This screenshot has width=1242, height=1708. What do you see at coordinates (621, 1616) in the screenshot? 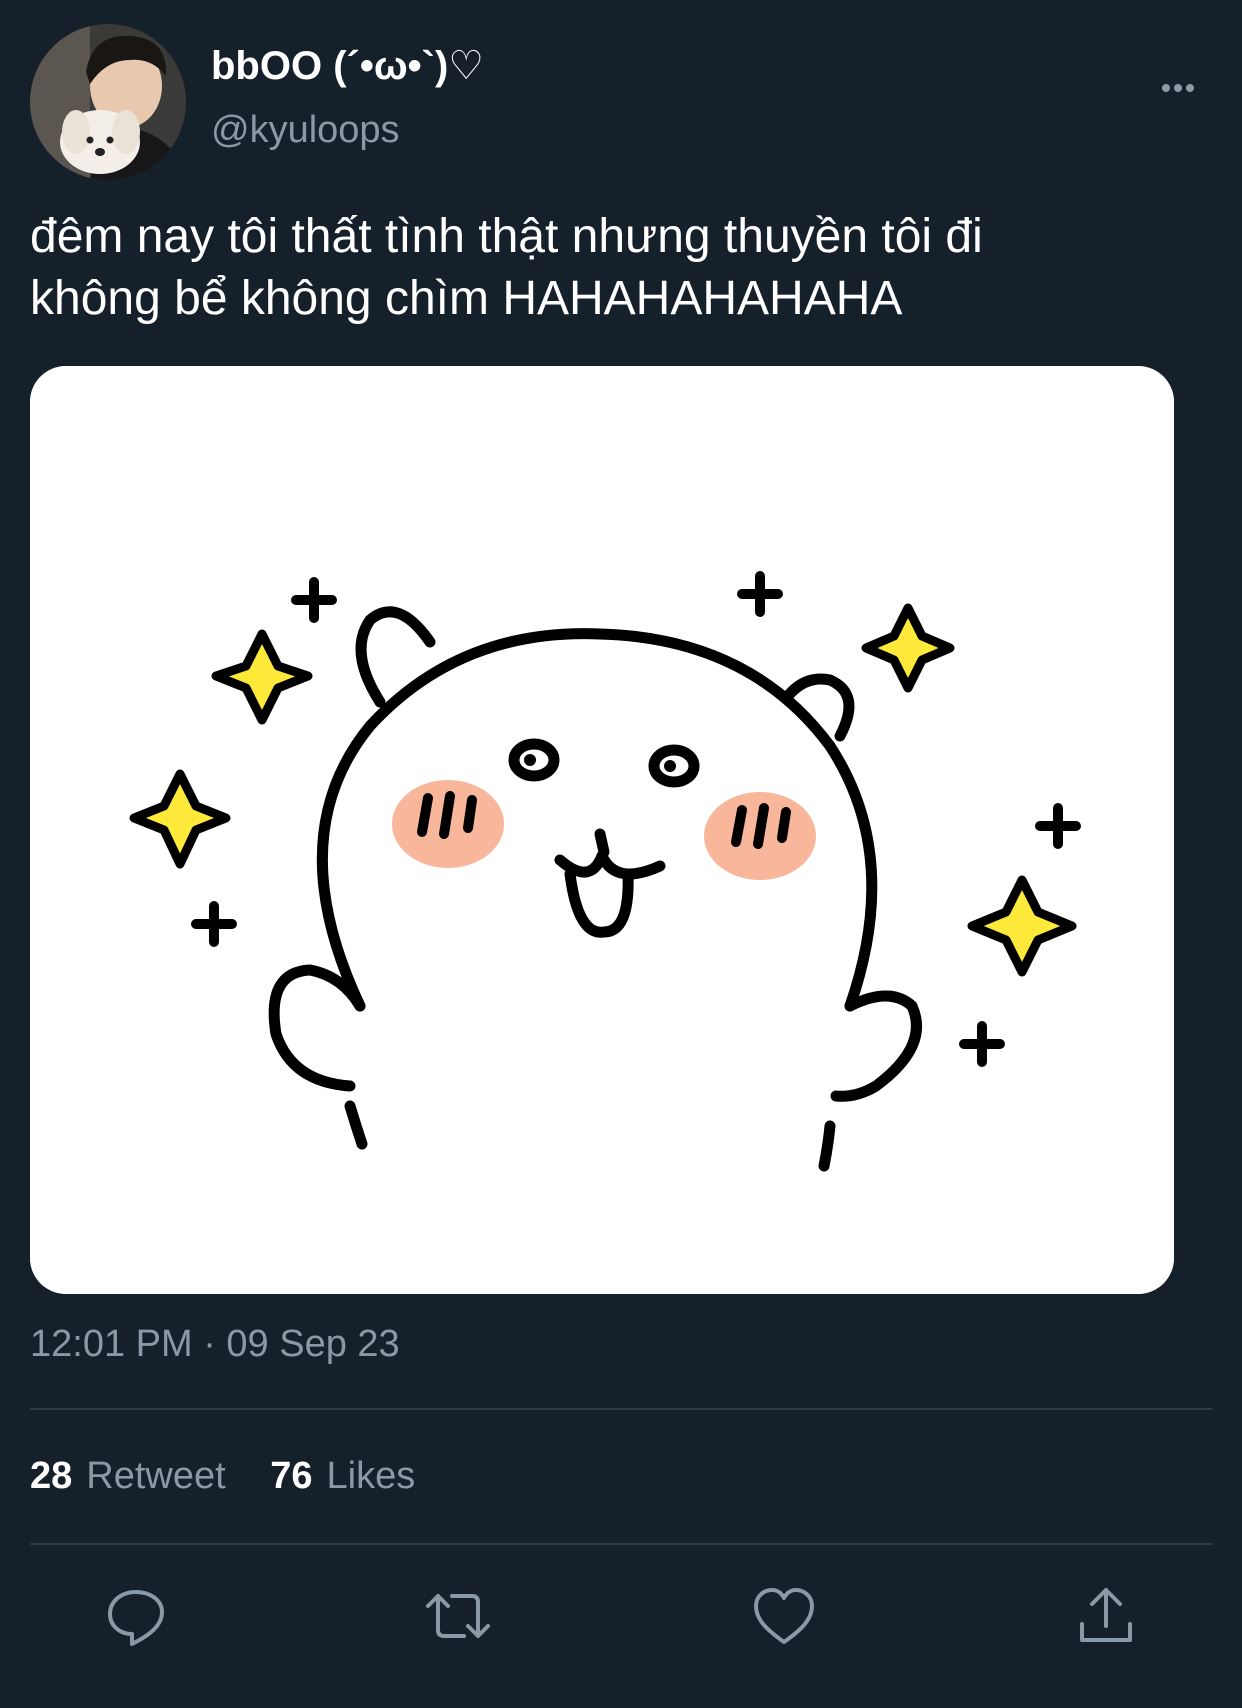
I see `tweet-action-bar` at bounding box center [621, 1616].